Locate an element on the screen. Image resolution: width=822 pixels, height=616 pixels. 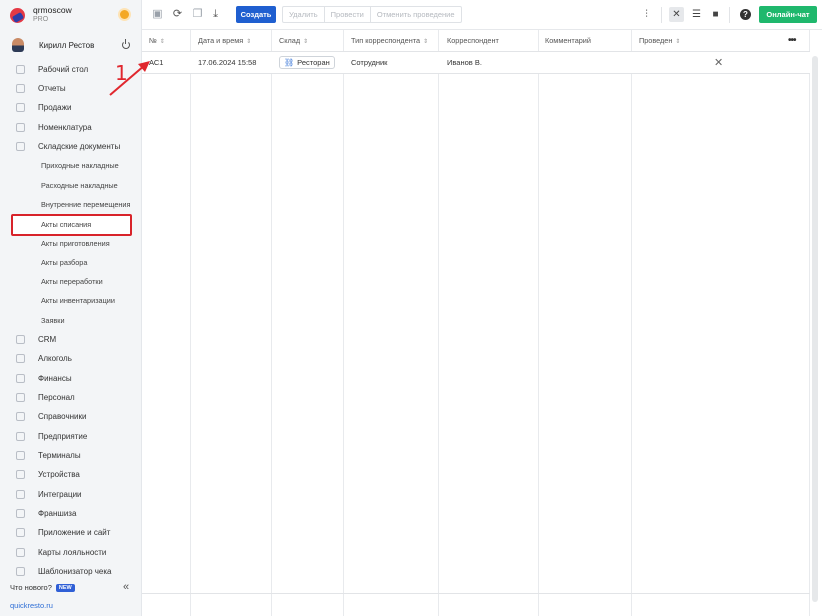
help-icon: ? is located at coordinates (745, 14).